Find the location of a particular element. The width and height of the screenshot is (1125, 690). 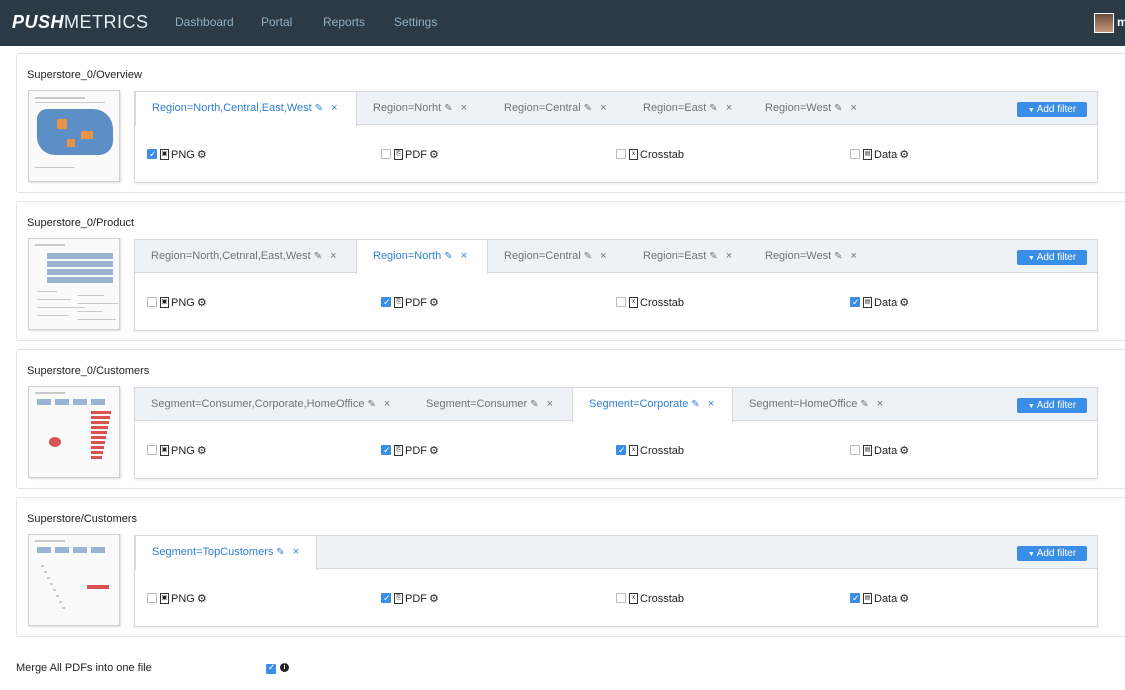

filter-tab: Segment=HomeOffice ✎ × is located at coordinates (808, 404).